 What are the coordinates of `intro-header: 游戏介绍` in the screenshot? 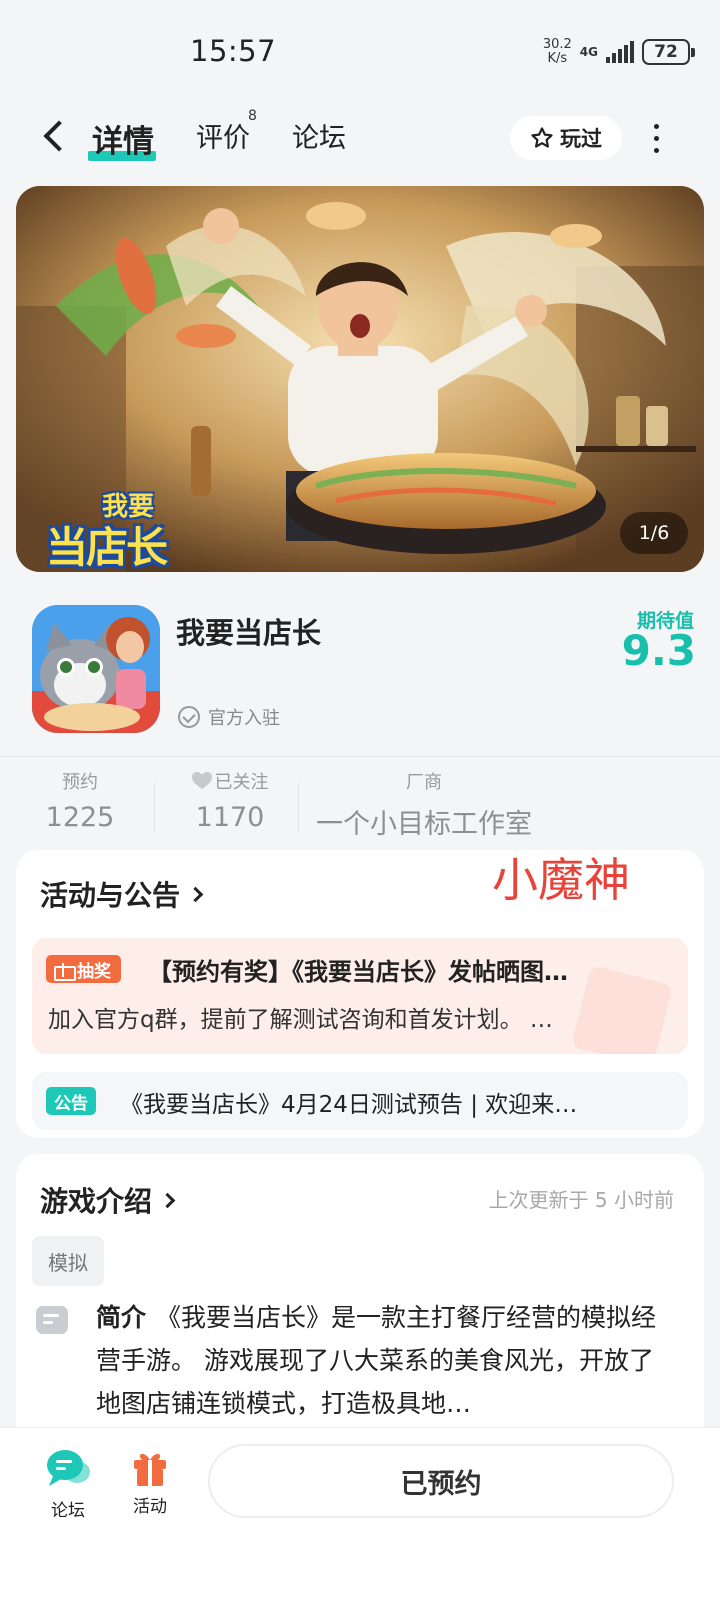 It's located at (108, 1200).